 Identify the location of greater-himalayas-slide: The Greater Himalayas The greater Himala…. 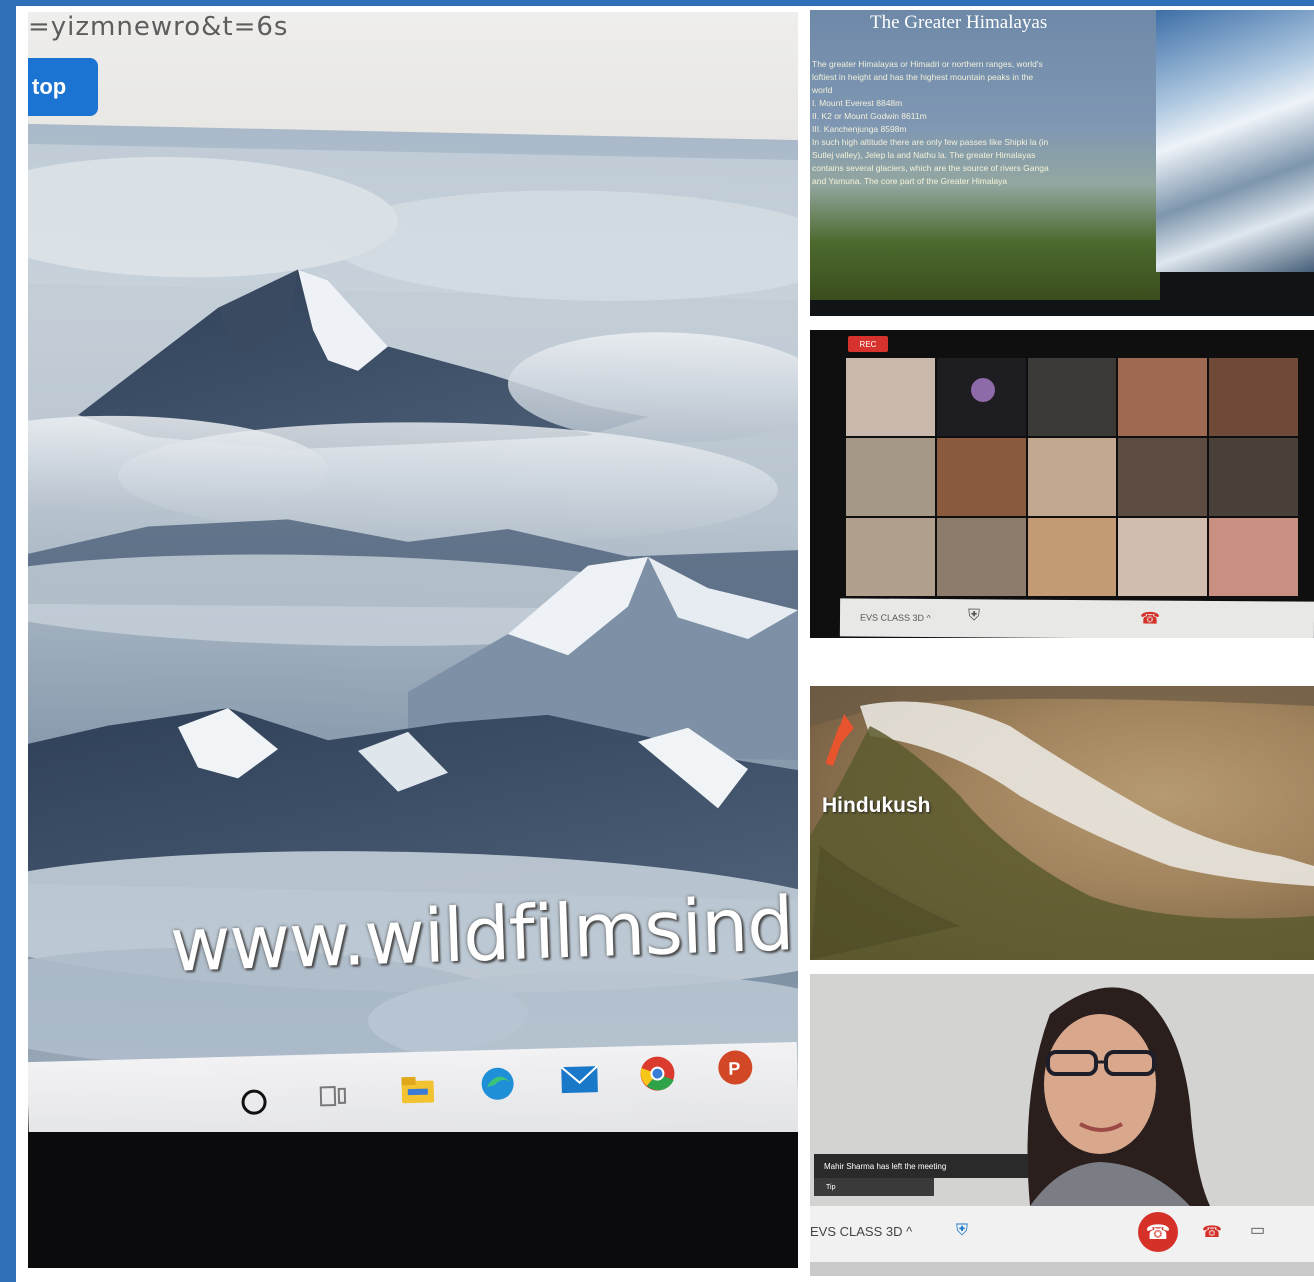
(1062, 163).